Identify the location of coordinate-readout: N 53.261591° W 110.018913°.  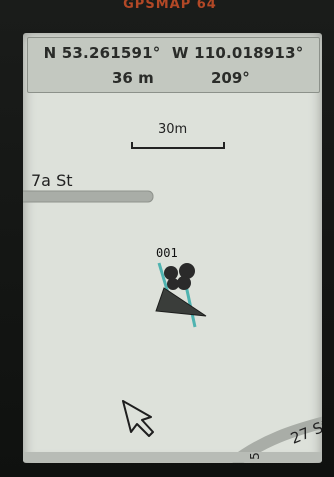
(173, 53).